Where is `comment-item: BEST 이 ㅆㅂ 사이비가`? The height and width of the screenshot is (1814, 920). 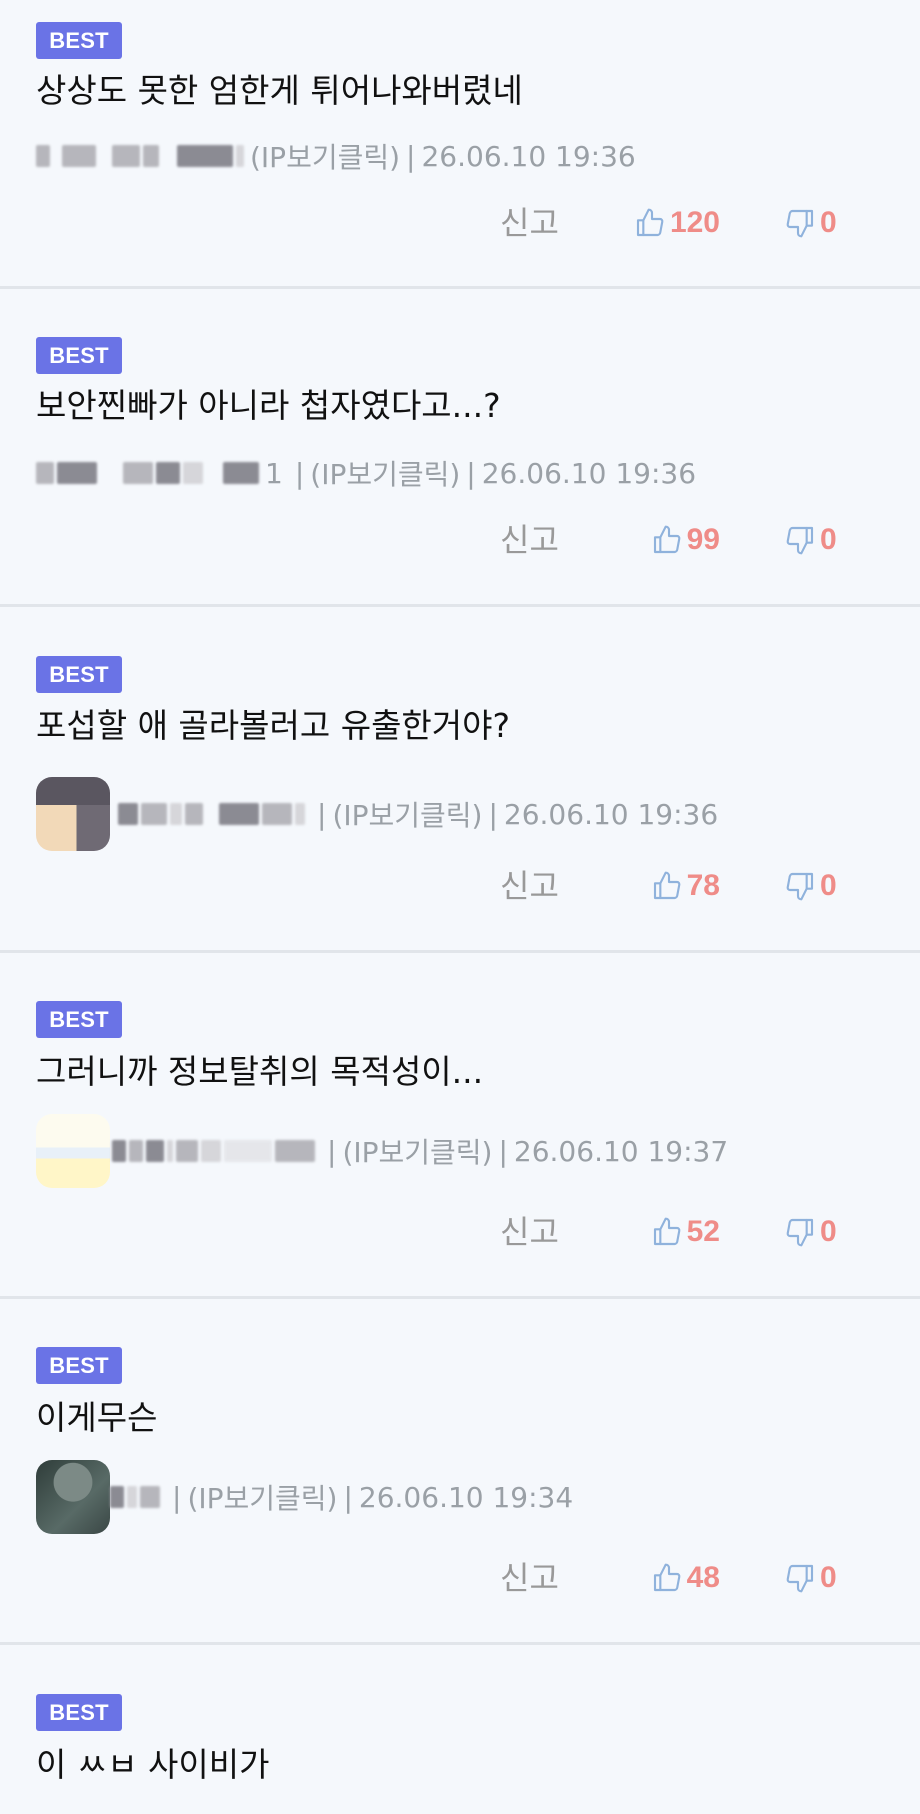
comment-item: BEST 이 ㅆㅂ 사이비가 is located at coordinates (460, 1729).